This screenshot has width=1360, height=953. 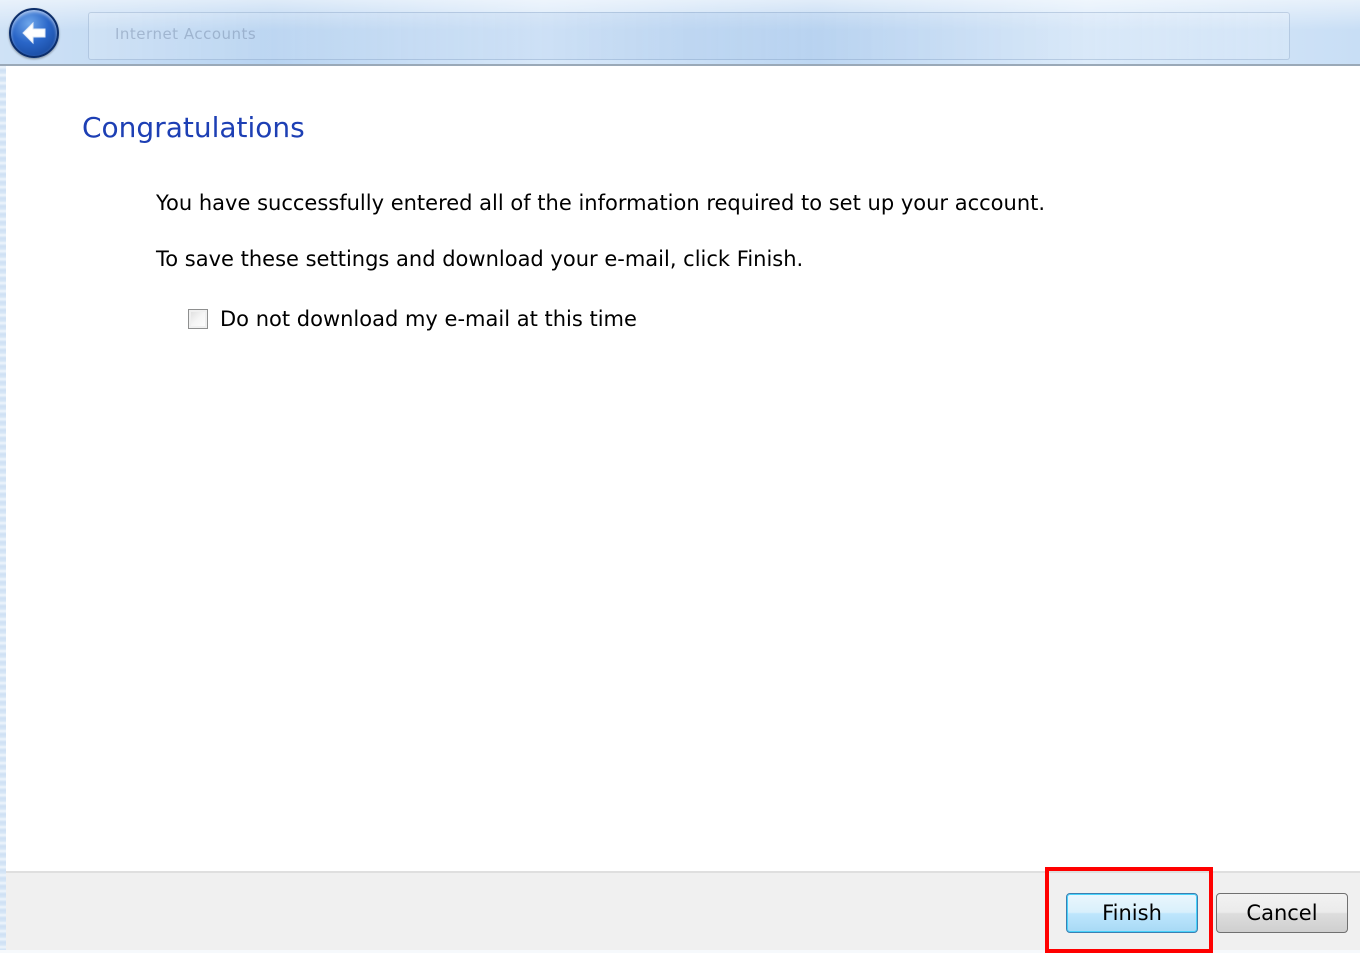 I want to click on back-arrow-icon, so click(x=34, y=33).